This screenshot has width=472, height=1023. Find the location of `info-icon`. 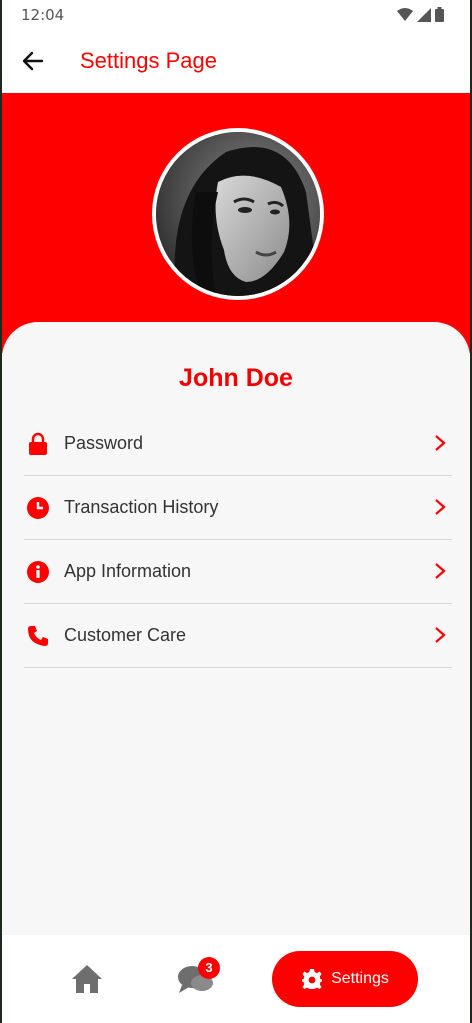

info-icon is located at coordinates (38, 572).